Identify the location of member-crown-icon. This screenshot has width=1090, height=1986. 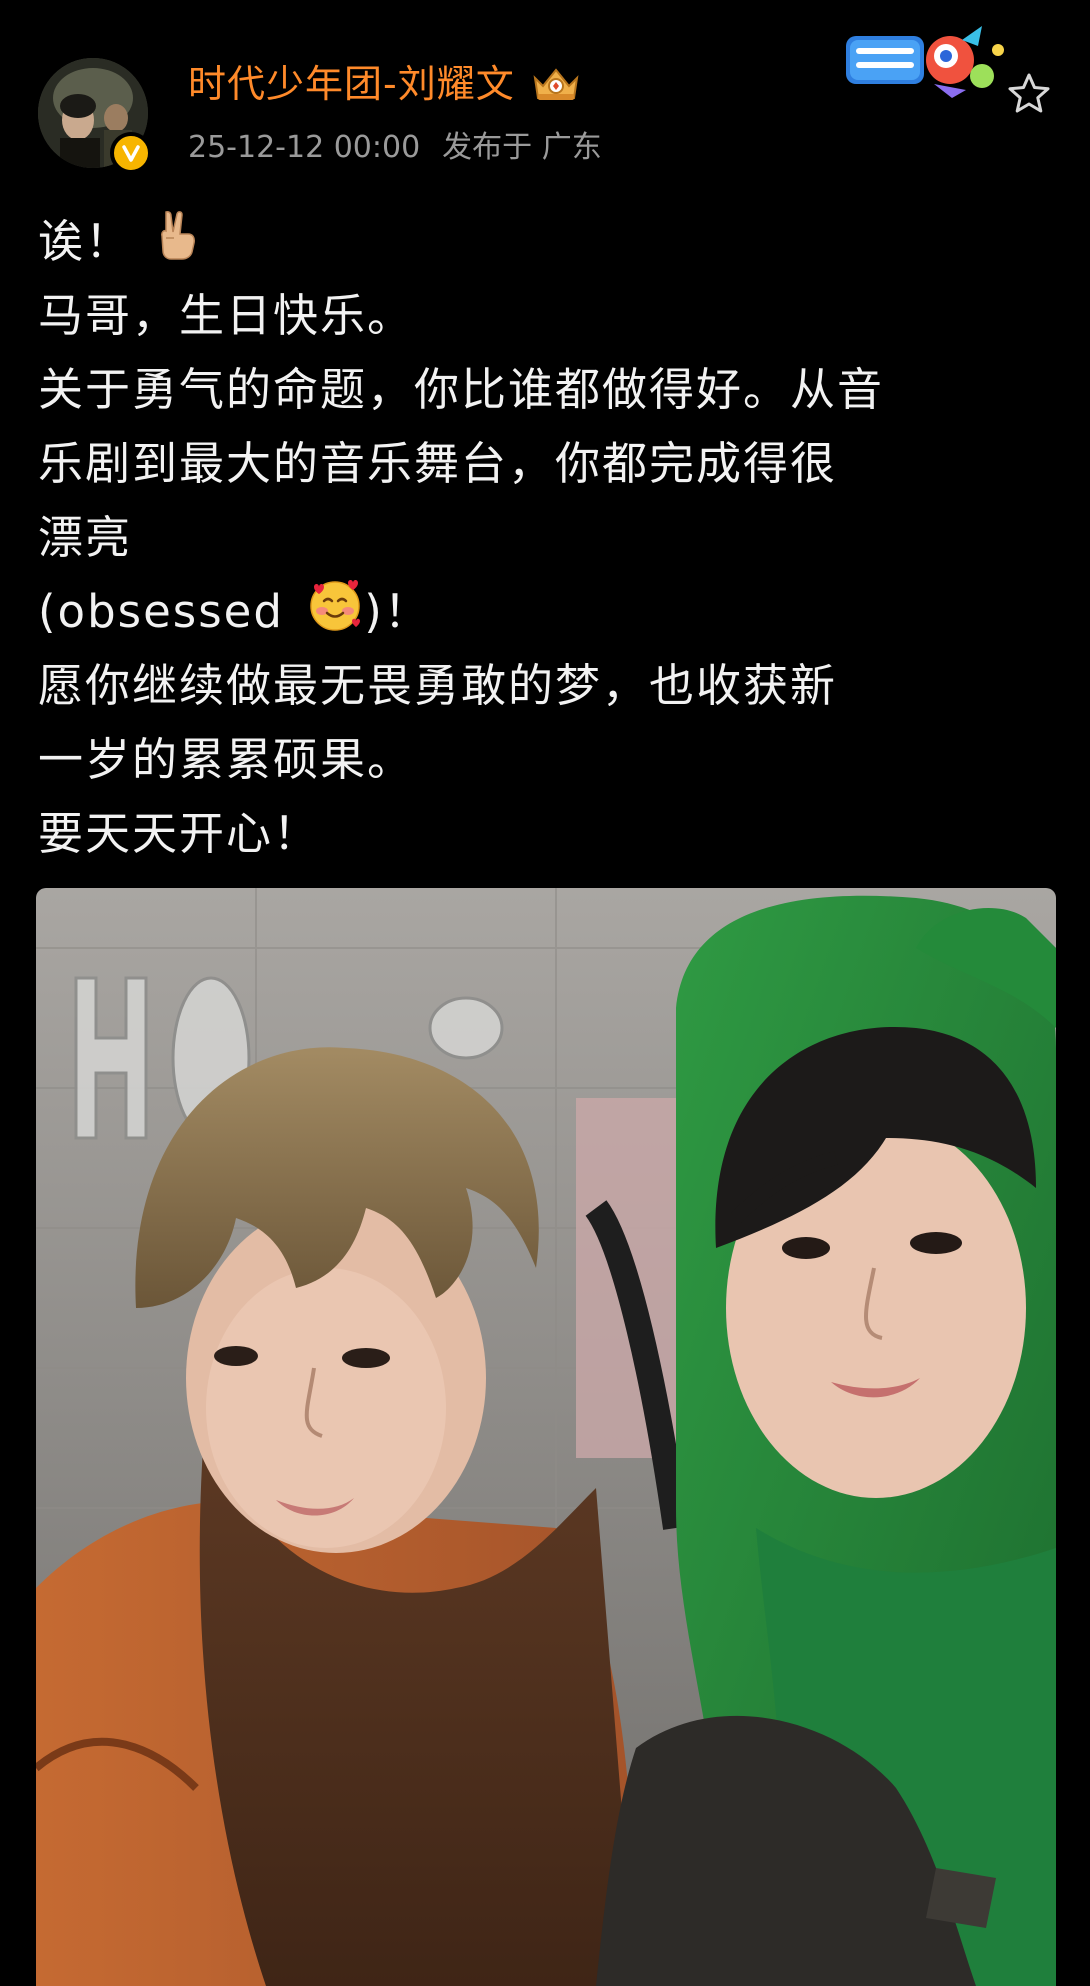
(556, 84).